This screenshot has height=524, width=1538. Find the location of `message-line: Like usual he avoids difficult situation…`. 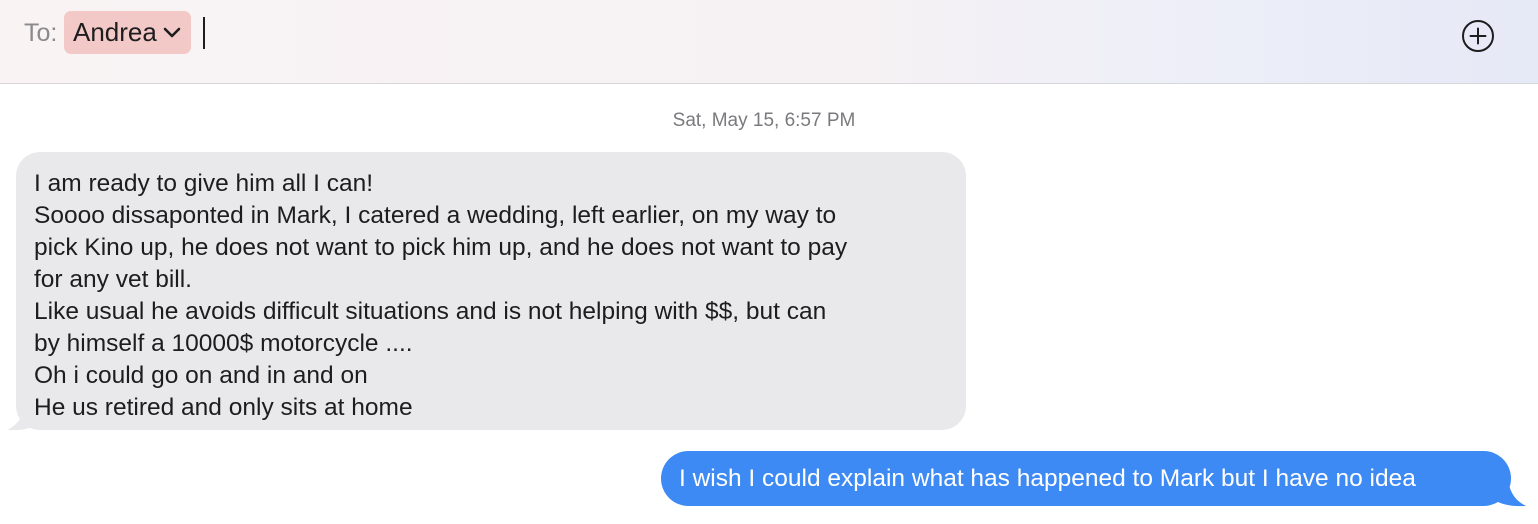

message-line: Like usual he avoids difficult situation… is located at coordinates (430, 311).